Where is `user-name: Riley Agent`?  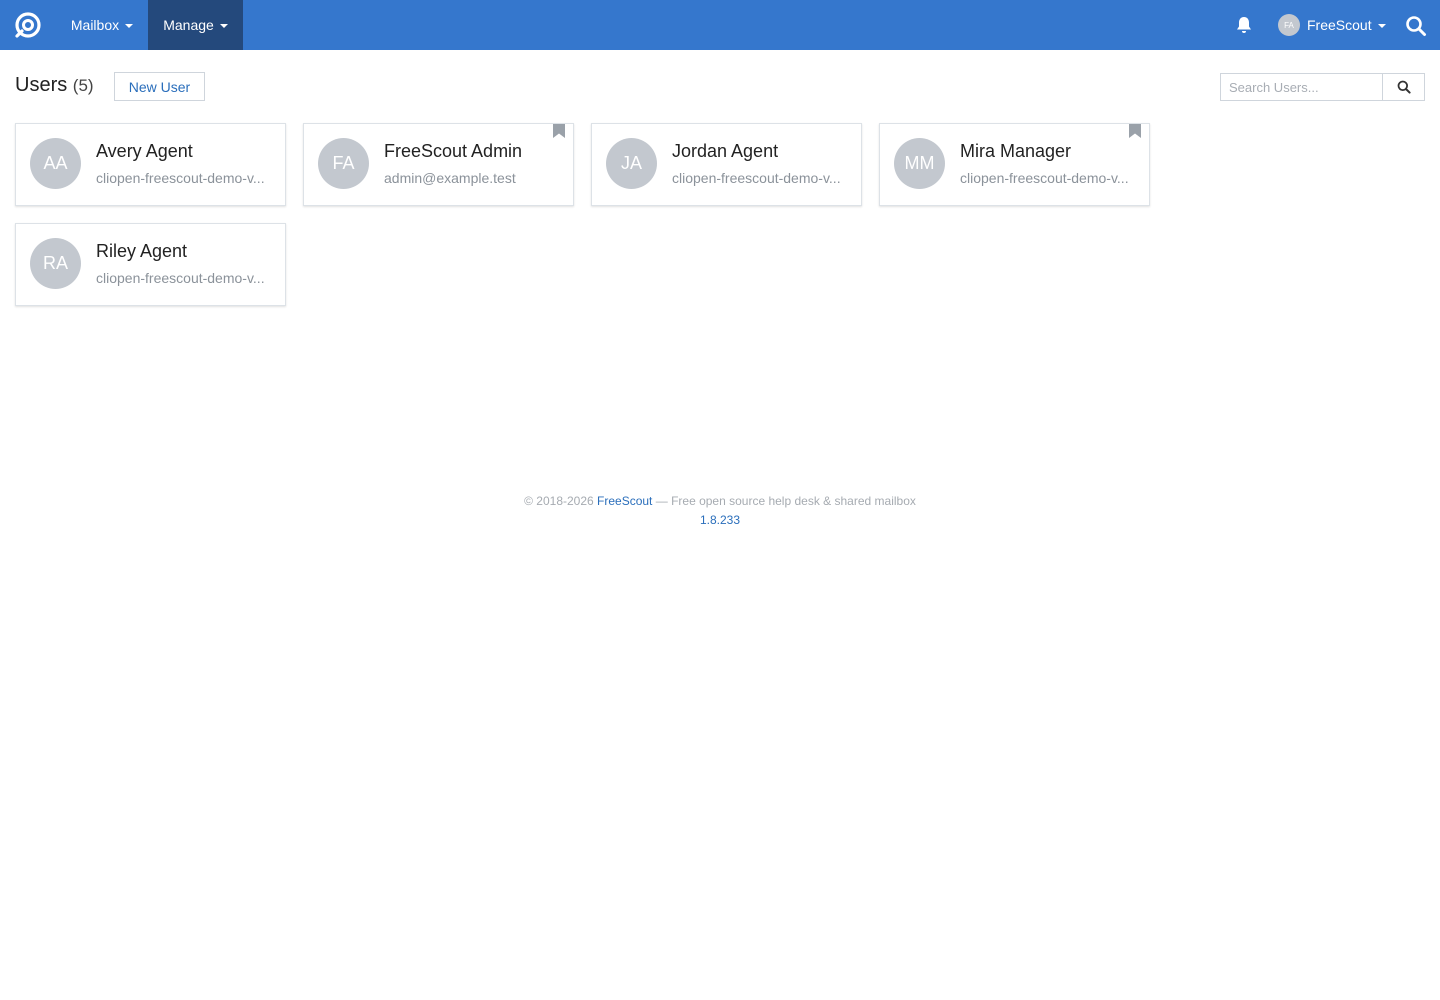 user-name: Riley Agent is located at coordinates (142, 251).